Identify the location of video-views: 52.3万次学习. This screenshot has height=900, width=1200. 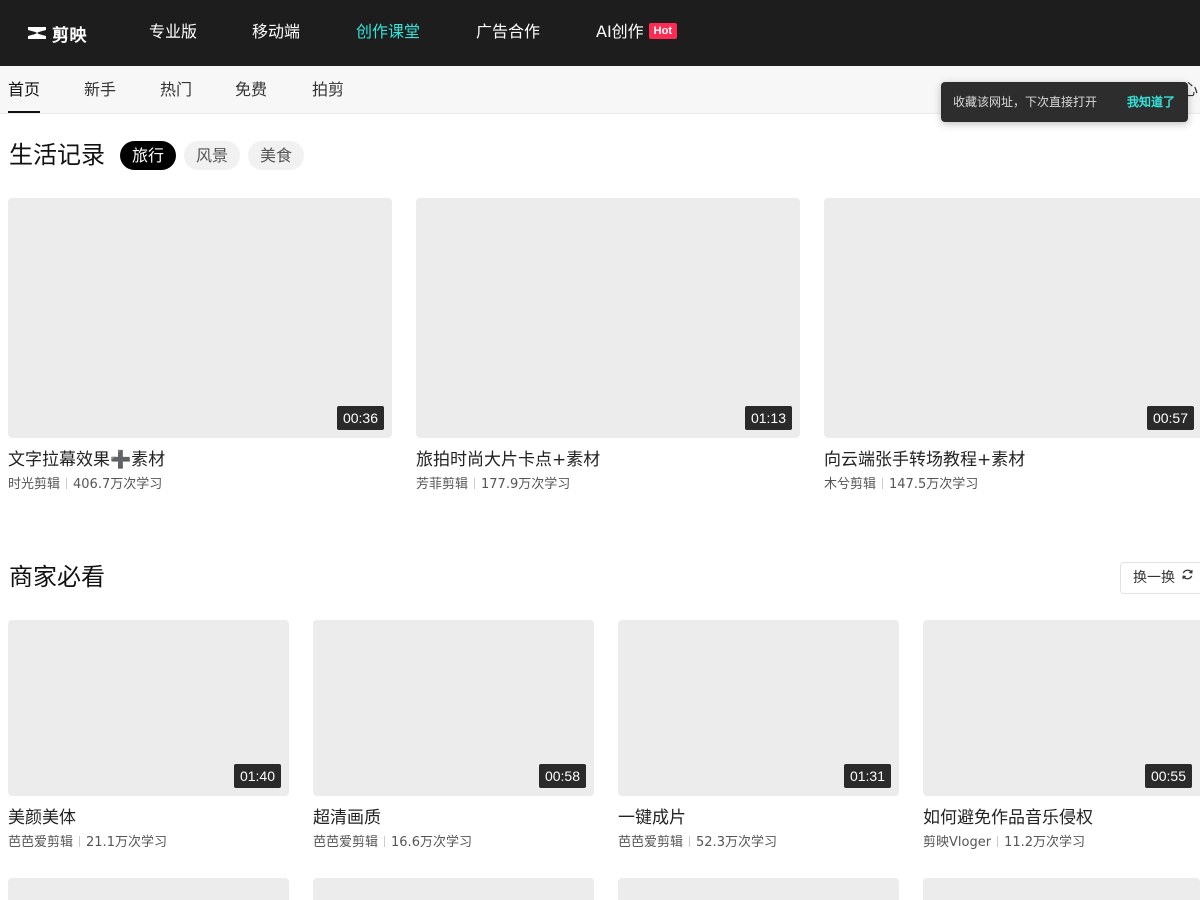
(736, 842).